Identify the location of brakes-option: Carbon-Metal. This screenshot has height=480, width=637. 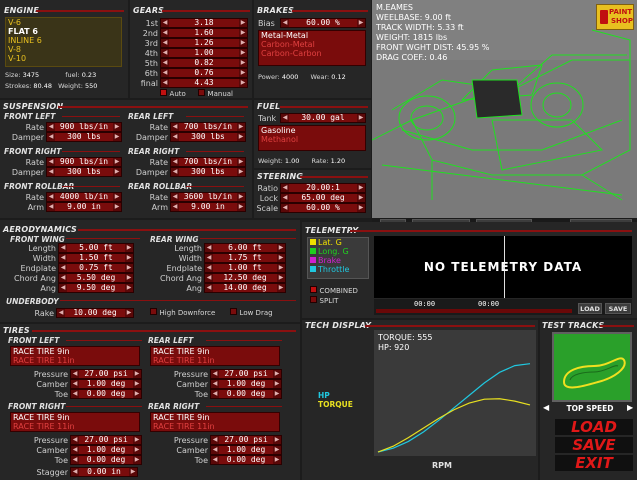
(312, 44).